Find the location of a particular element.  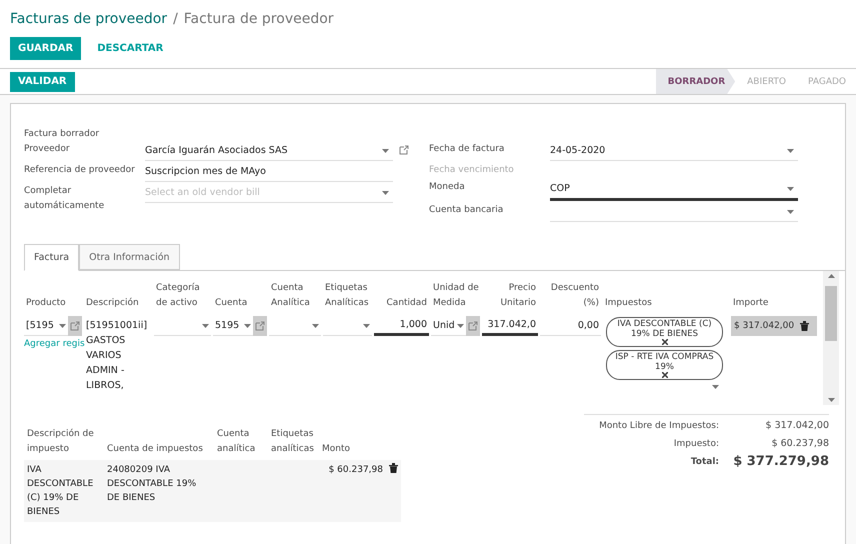

form-status-label: Factura borrador is located at coordinates (61, 131).